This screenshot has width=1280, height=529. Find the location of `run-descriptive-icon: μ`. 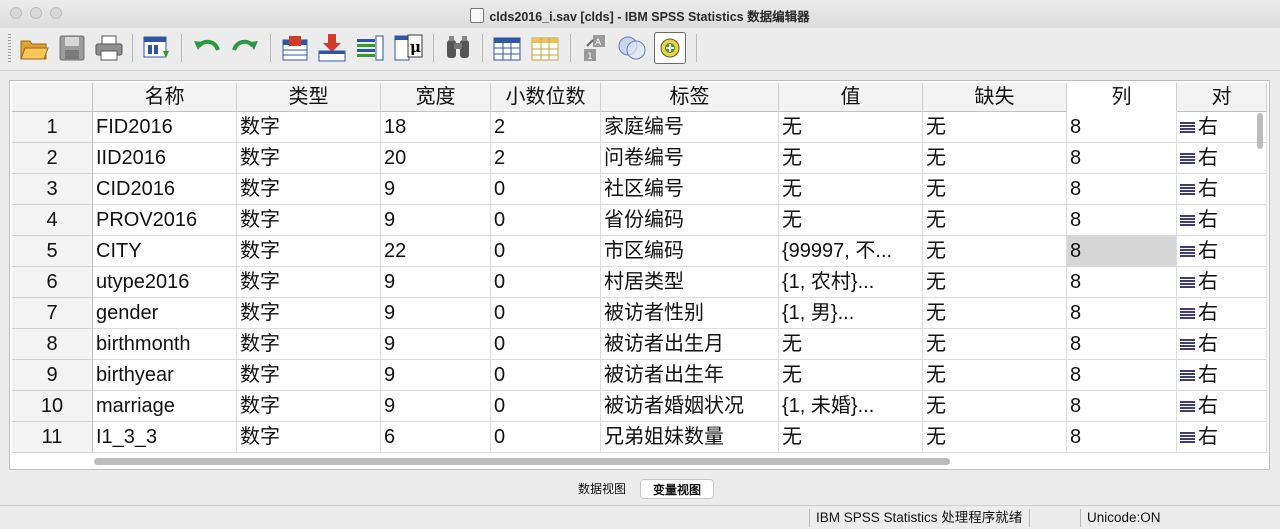

run-descriptive-icon: μ is located at coordinates (408, 48).